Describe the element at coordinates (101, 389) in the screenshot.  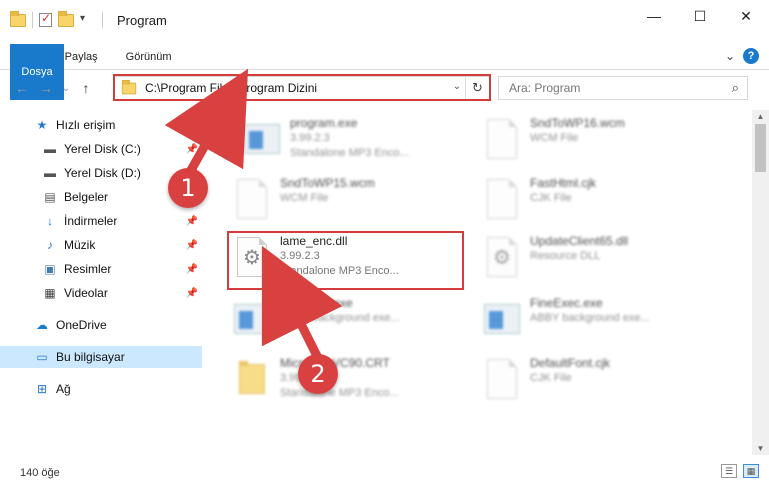
I see `sidebar-item-network: ⊞ Ağ` at that location.